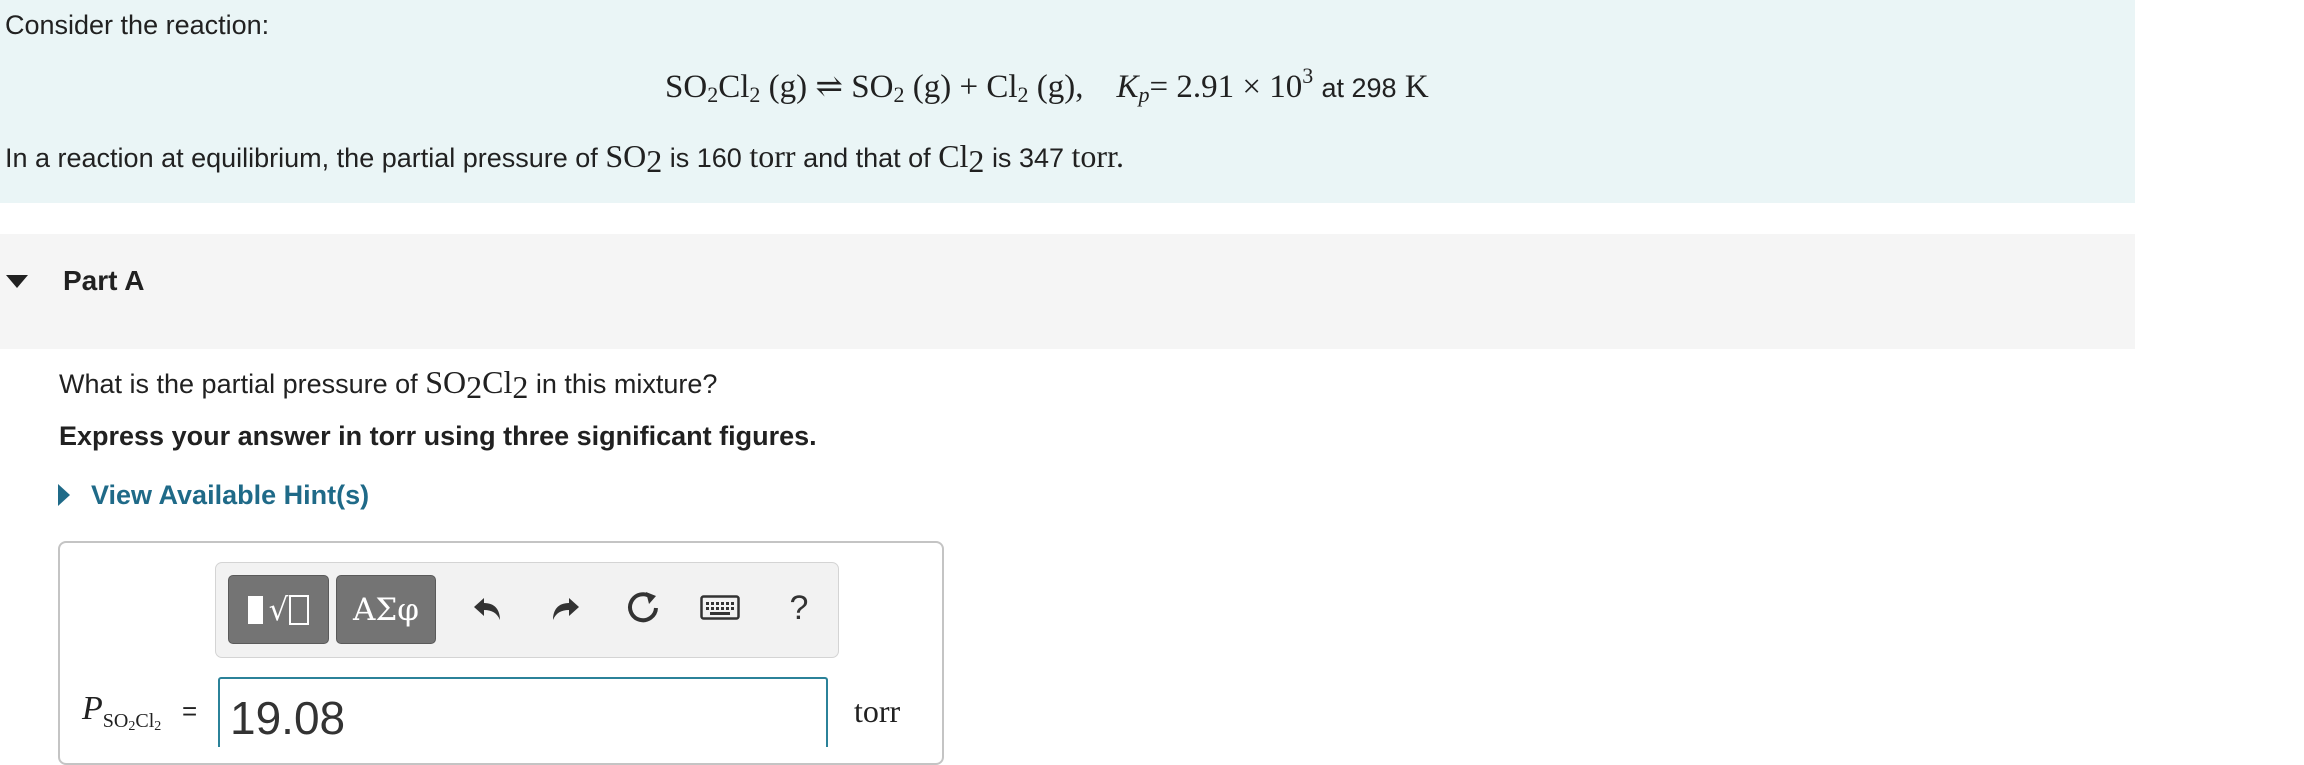  Describe the element at coordinates (386, 609) in the screenshot. I see `greek-symbols-icon: ΑΣφ` at that location.